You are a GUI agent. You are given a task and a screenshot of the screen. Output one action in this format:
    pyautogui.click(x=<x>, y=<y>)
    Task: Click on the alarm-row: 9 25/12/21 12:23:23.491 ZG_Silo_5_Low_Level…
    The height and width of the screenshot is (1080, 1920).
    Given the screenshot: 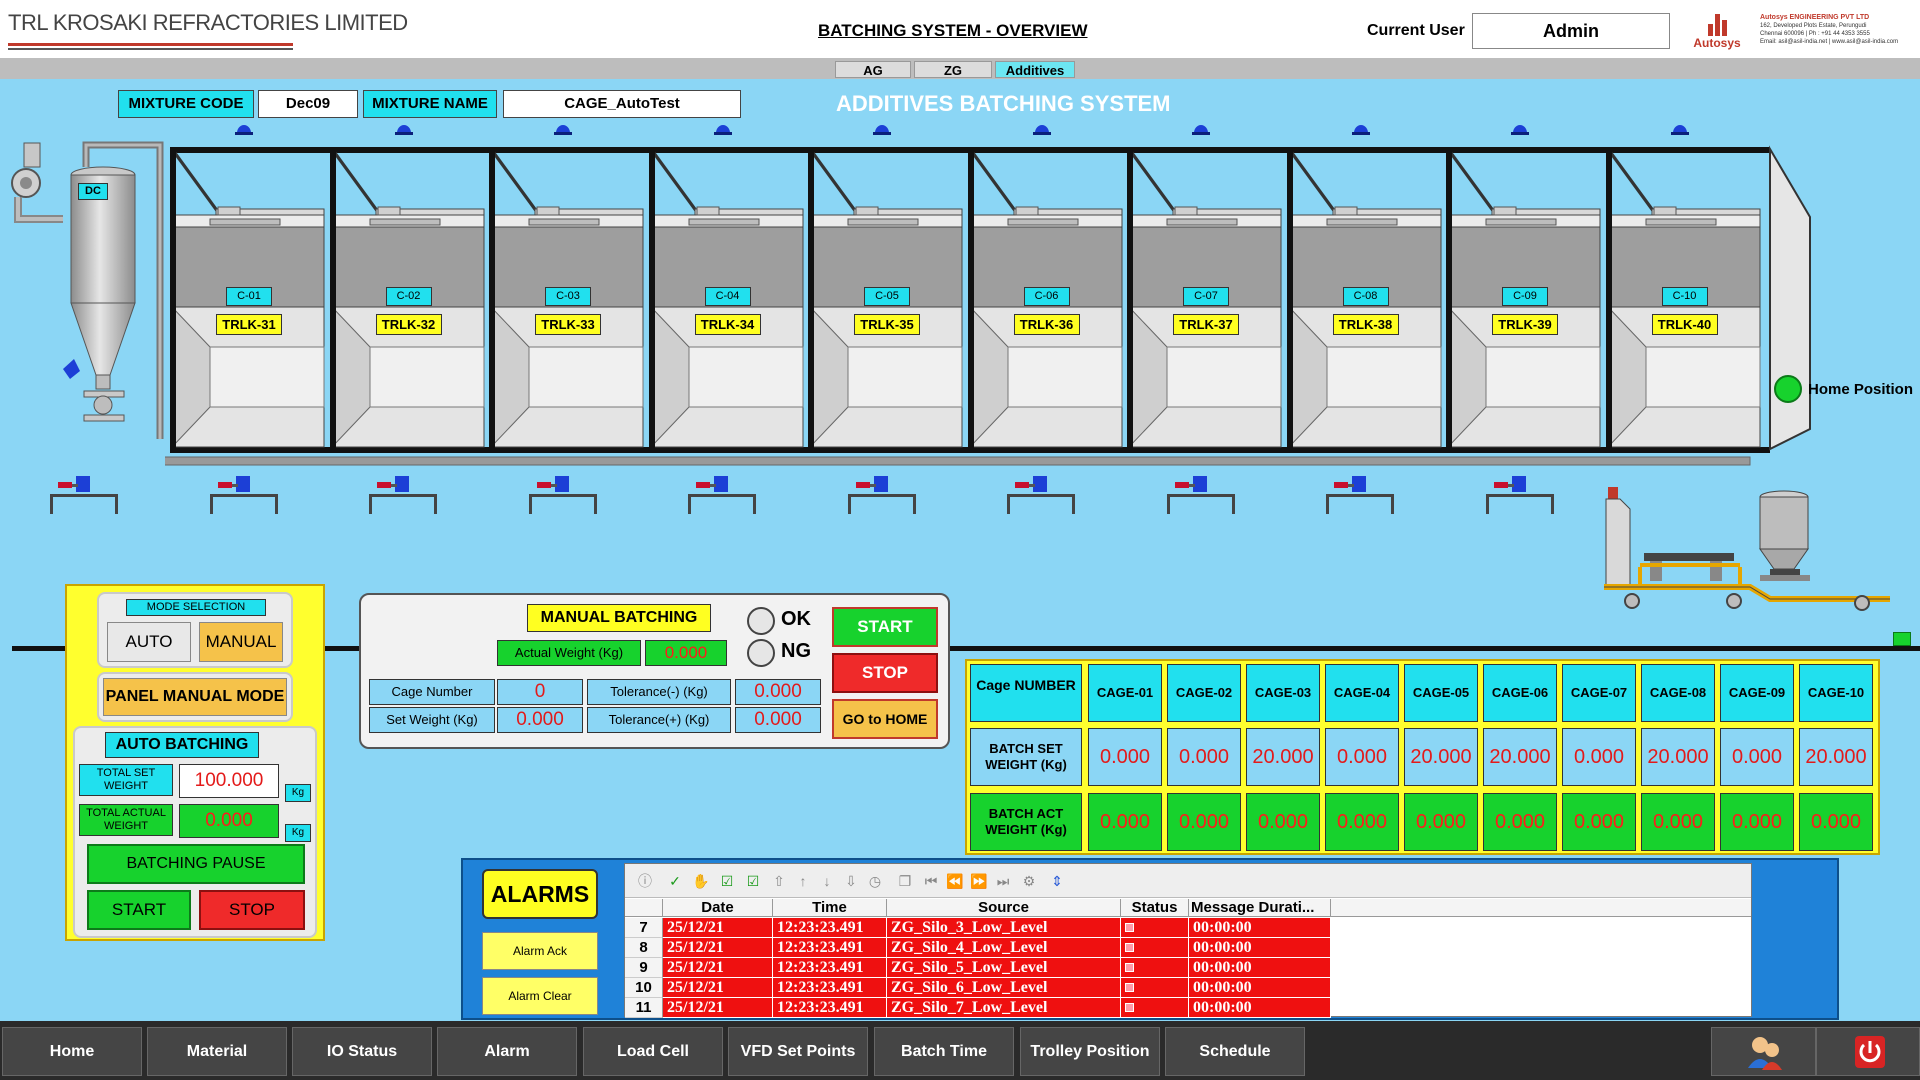 What is the action you would take?
    pyautogui.click(x=1188, y=968)
    